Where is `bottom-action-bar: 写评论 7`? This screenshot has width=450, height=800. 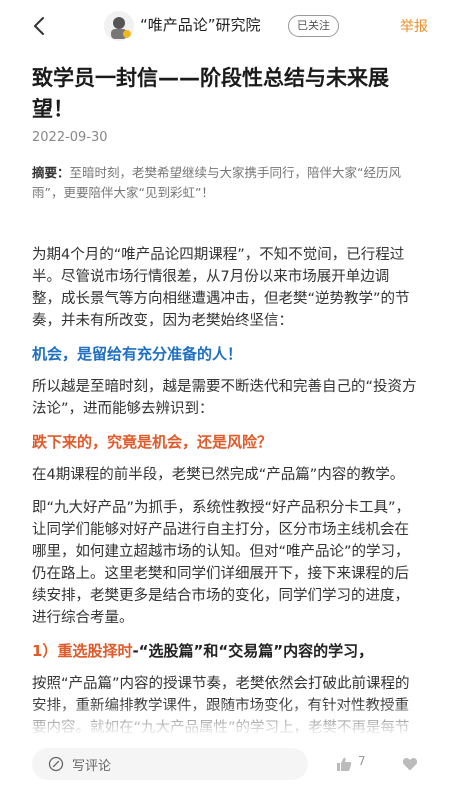 bottom-action-bar: 写评论 7 is located at coordinates (225, 750).